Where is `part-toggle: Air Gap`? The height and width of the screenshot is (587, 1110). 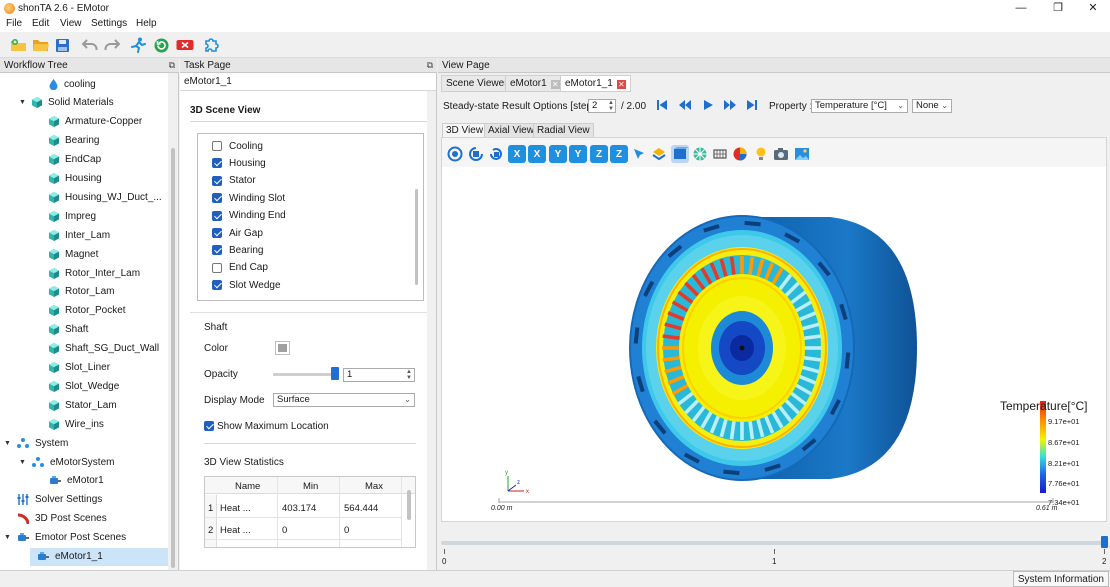
part-toggle: Air Gap is located at coordinates (237, 233).